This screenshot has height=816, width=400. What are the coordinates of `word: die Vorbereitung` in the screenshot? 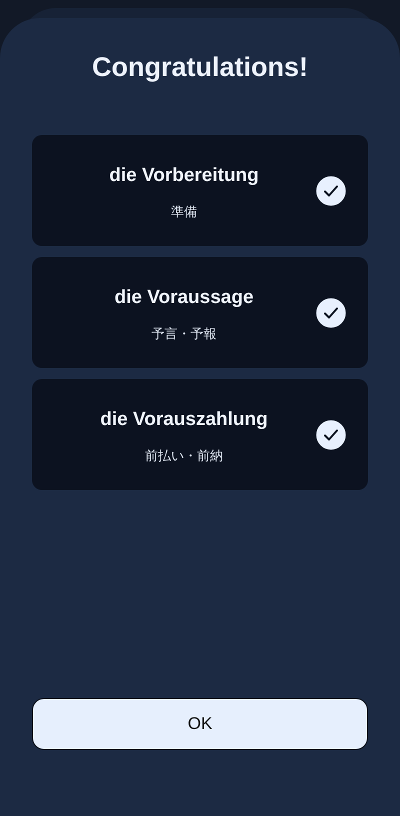 It's located at (184, 175).